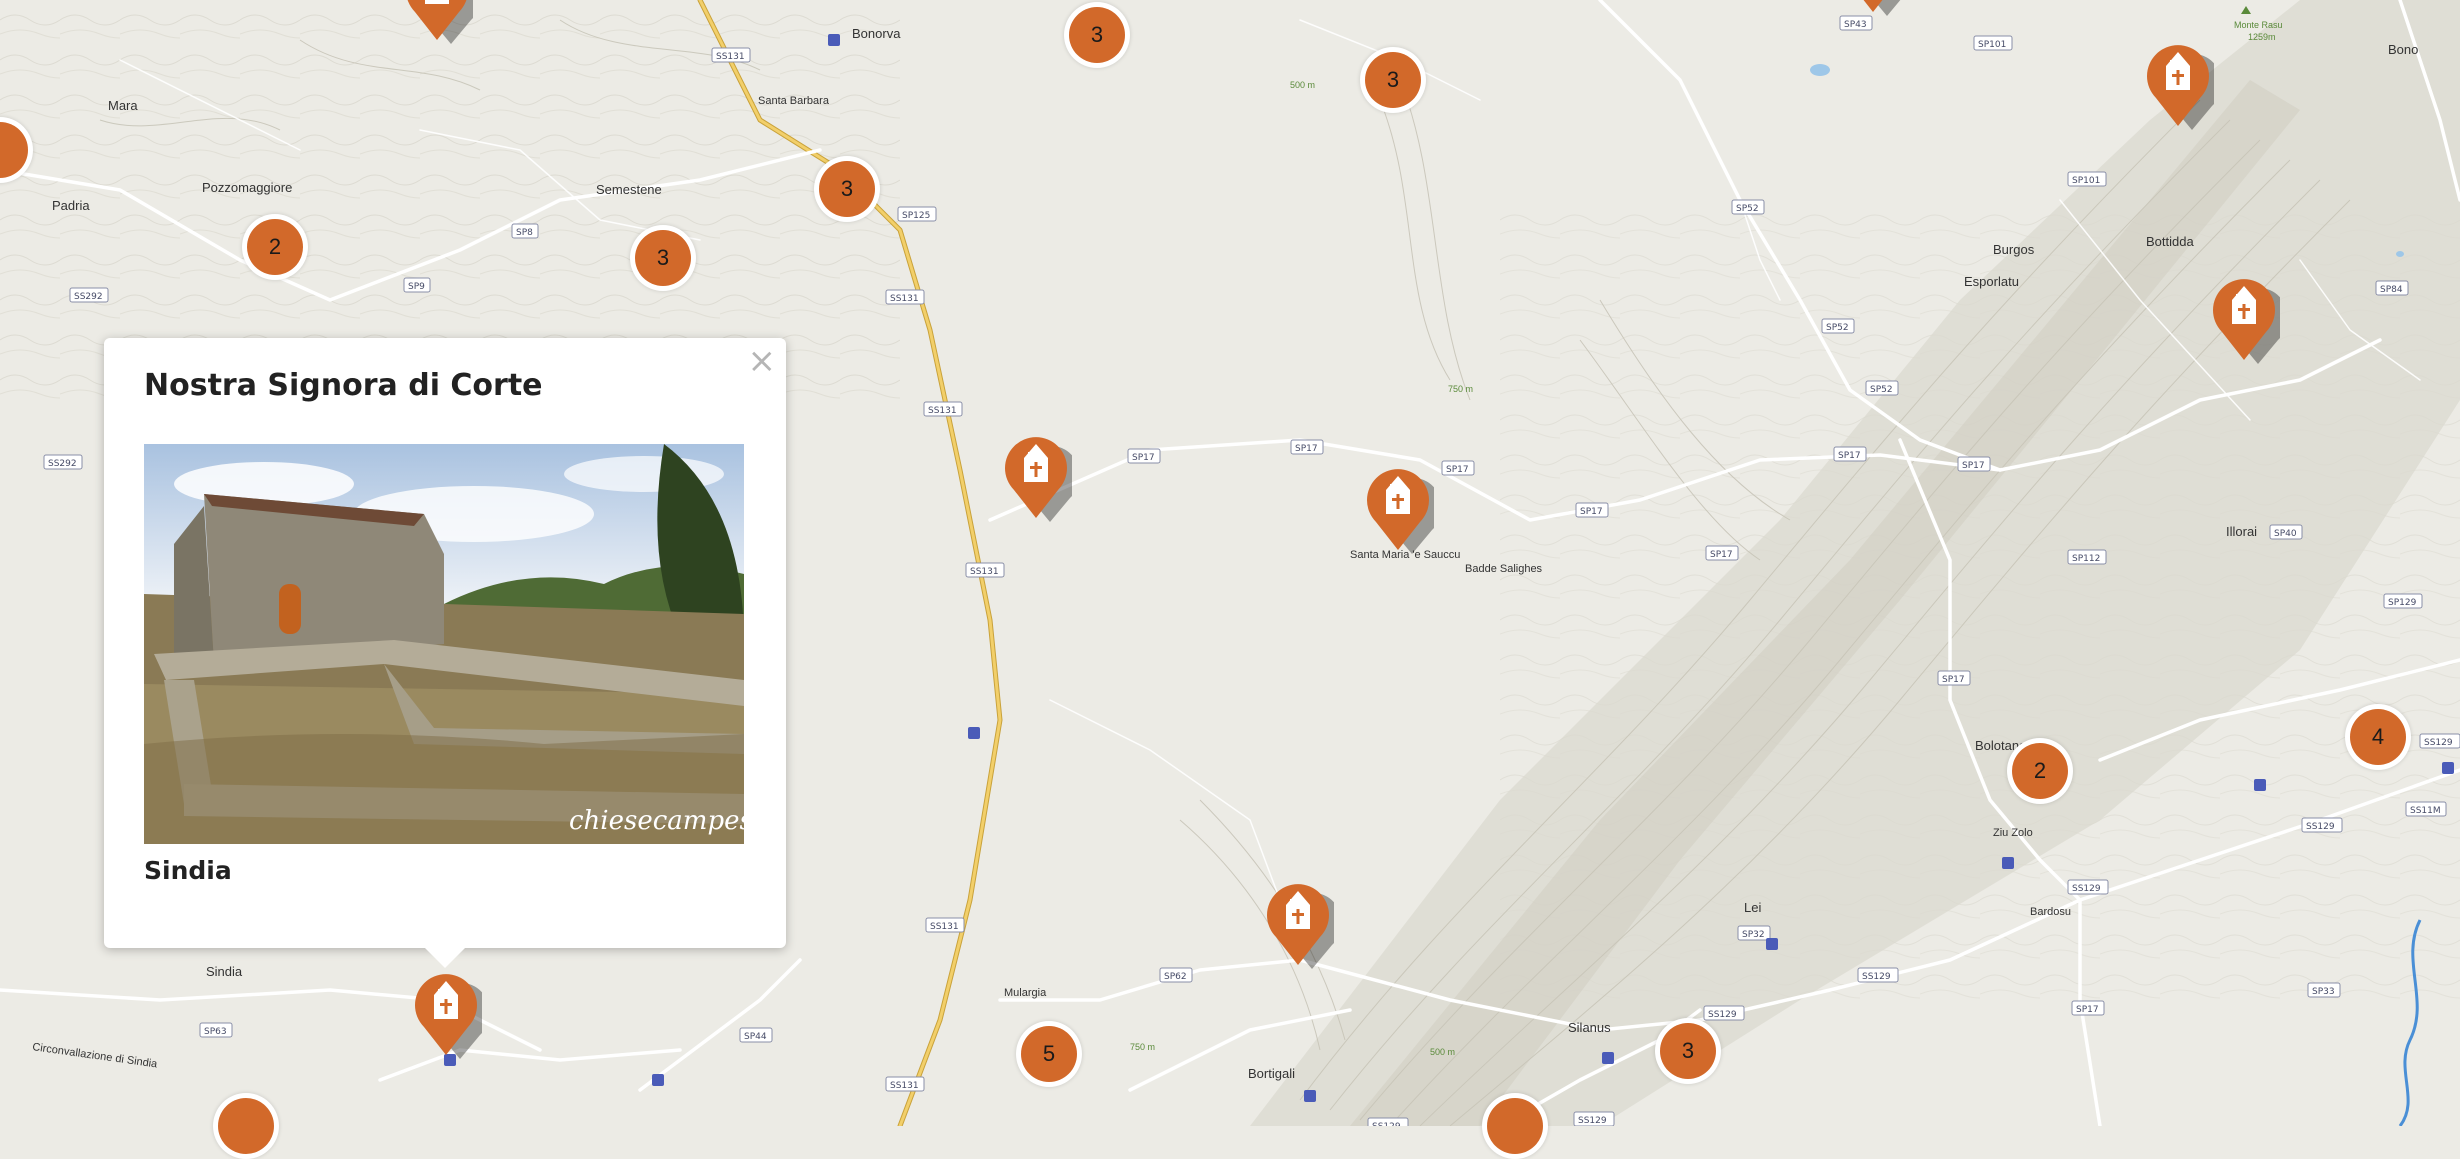  What do you see at coordinates (2013, 833) in the screenshot?
I see `place-label-ziu-zolo: Ziu Zolo` at bounding box center [2013, 833].